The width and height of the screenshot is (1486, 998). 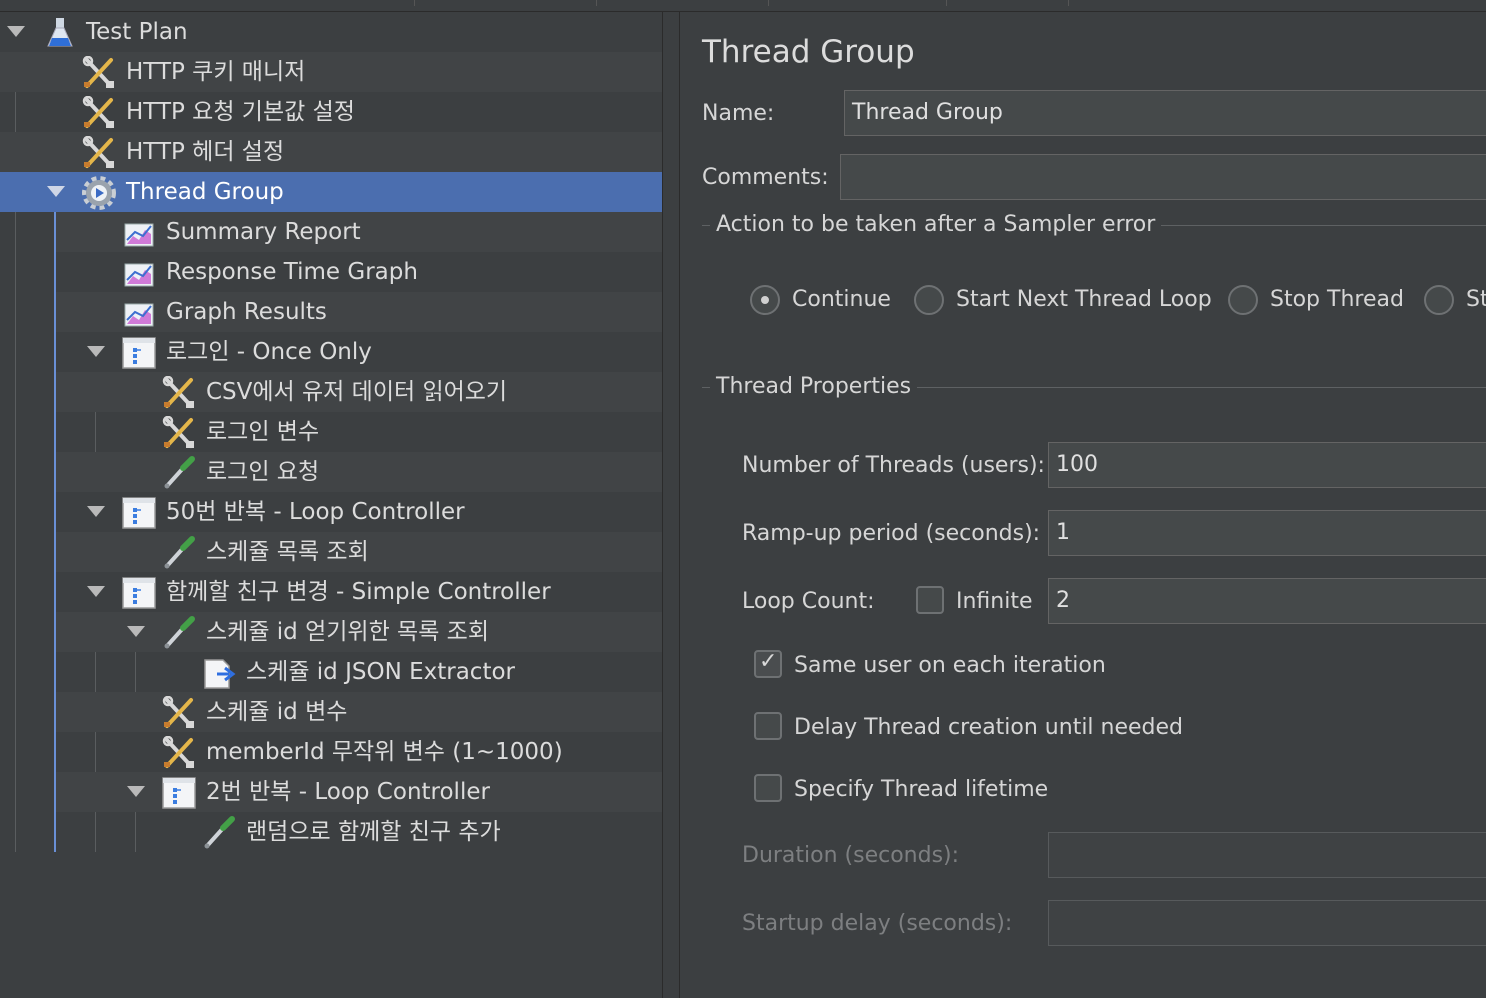 What do you see at coordinates (814, 386) in the screenshot?
I see `thread-properties-section-title: Thread Properties` at bounding box center [814, 386].